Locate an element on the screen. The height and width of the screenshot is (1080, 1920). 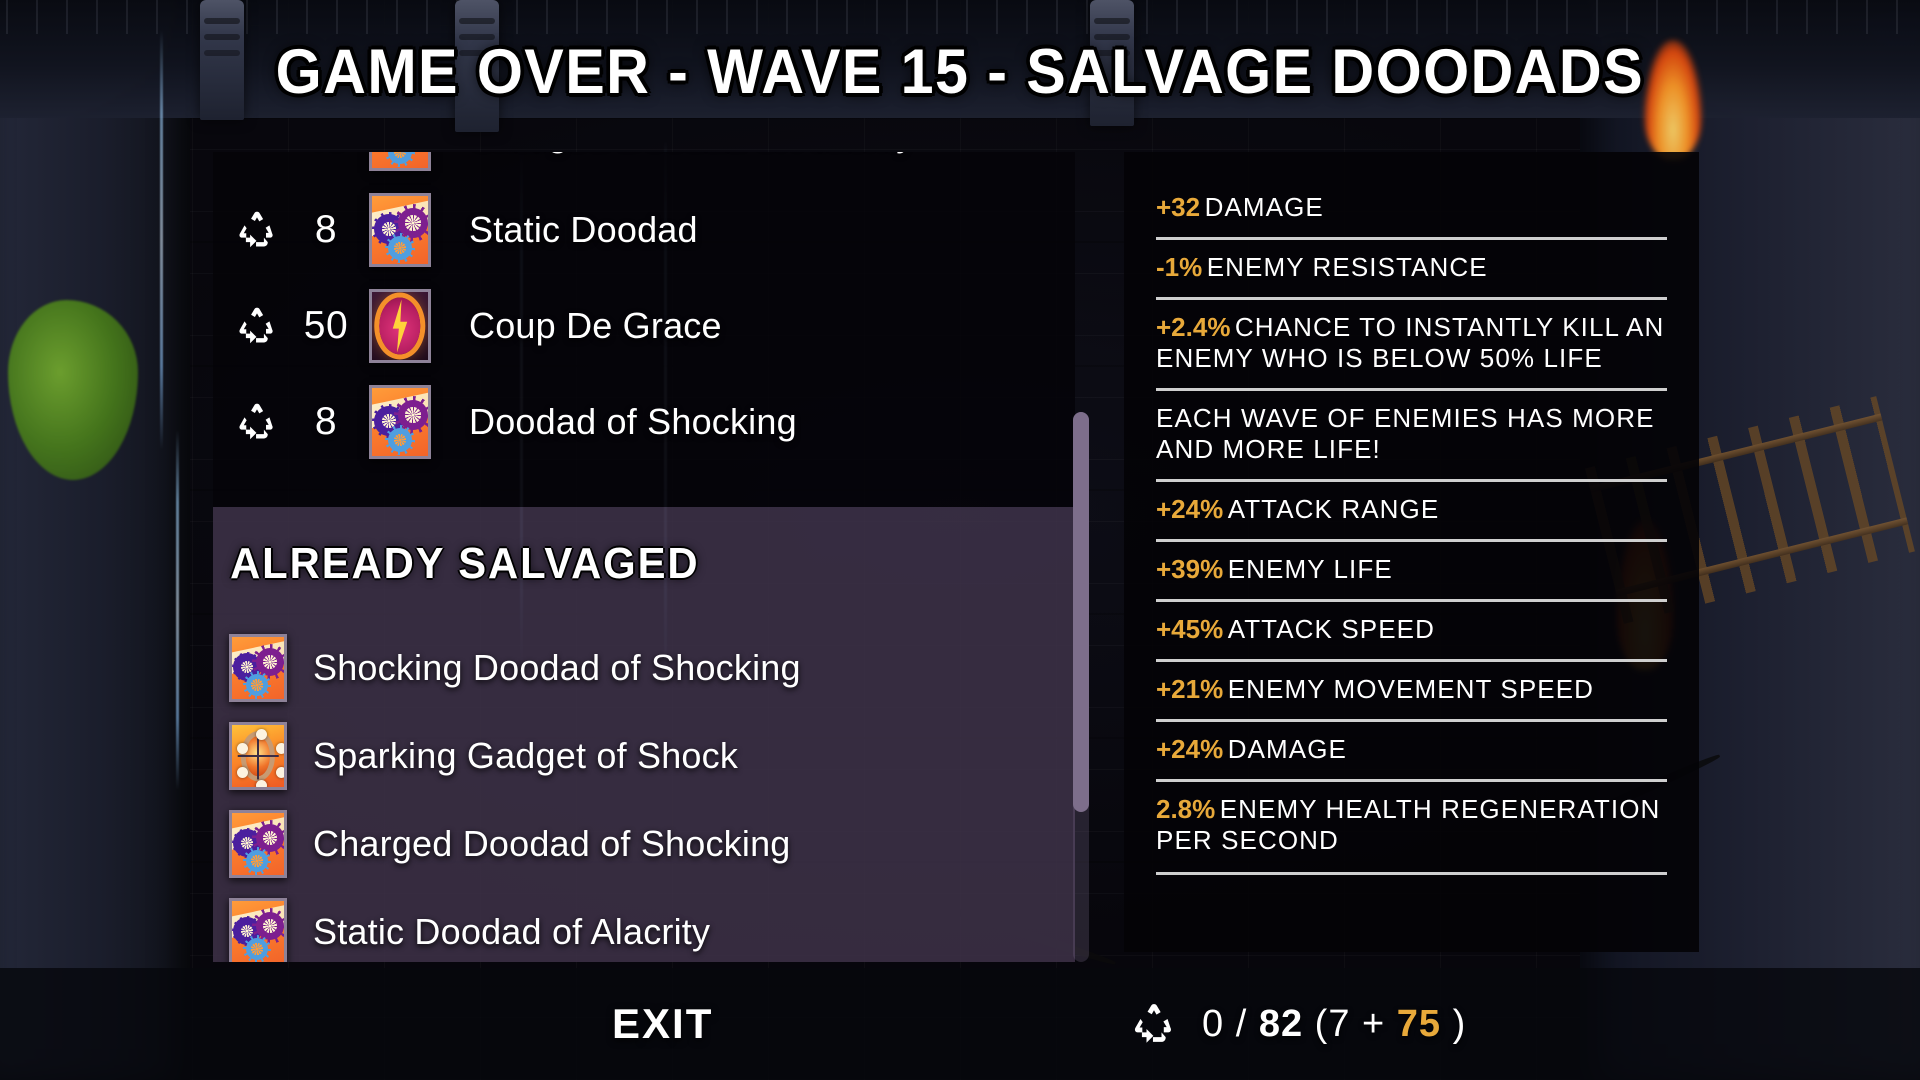
offer-cost: 50 is located at coordinates (326, 325).